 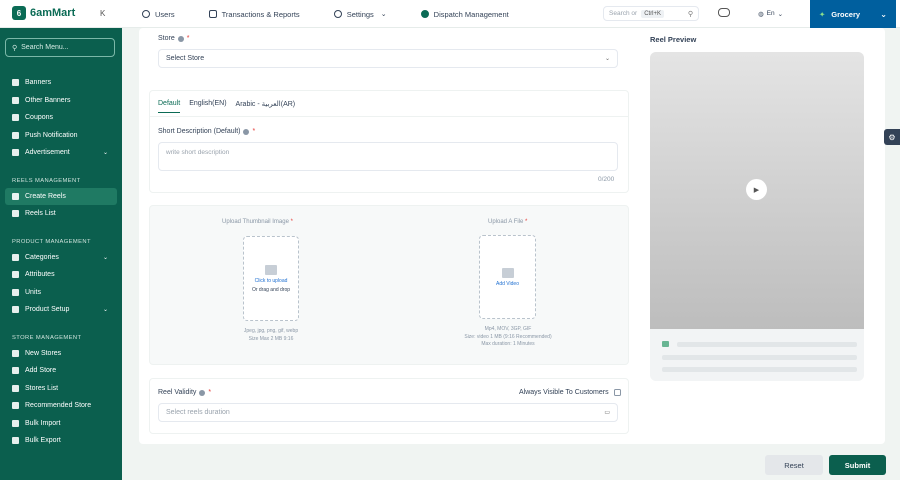 I want to click on sidebar-item-label: Units, so click(x=33, y=292).